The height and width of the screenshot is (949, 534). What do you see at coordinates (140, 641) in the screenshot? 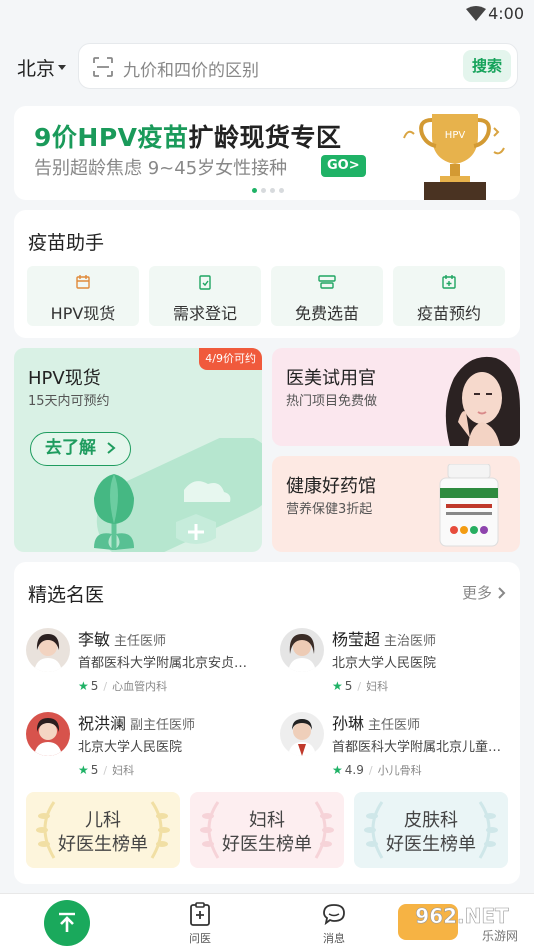
I see `doctor-title: 主任医师` at bounding box center [140, 641].